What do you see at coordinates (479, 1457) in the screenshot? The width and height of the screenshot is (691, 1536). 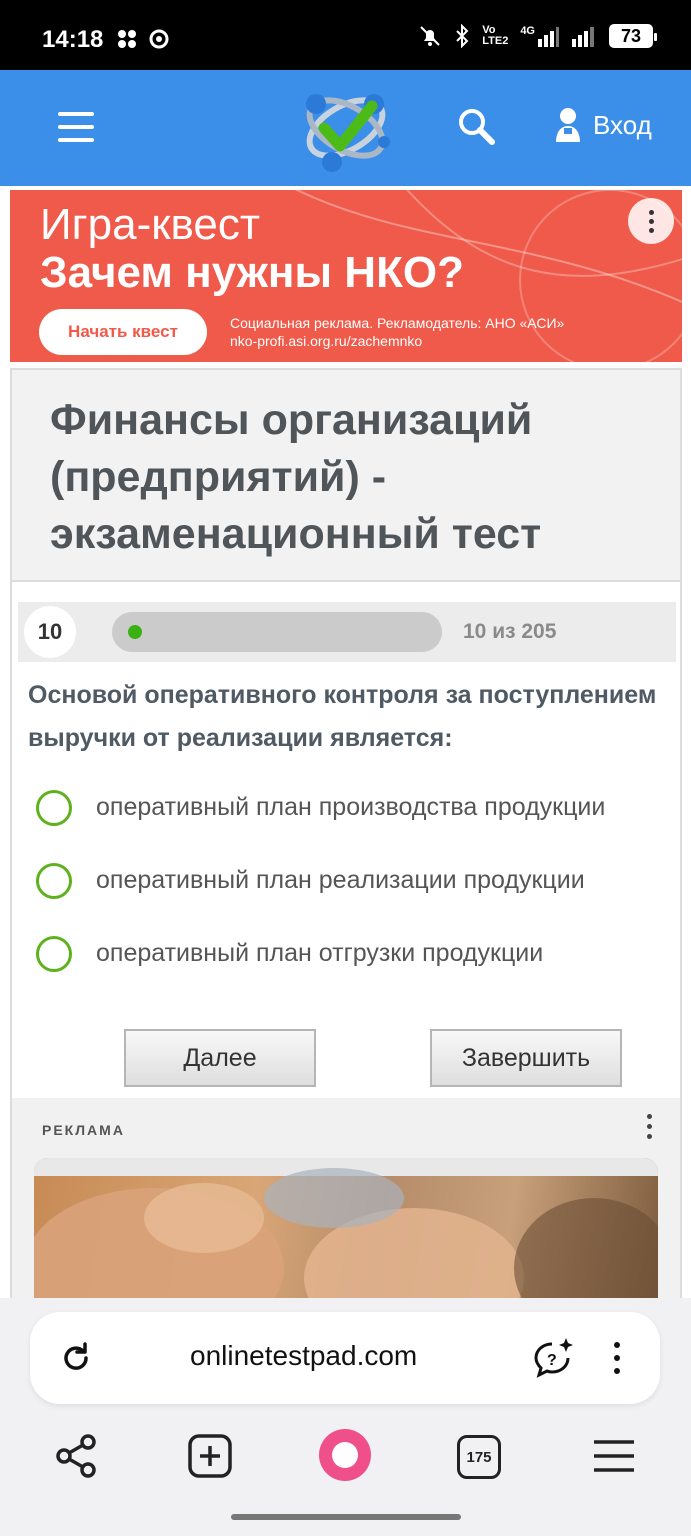 I see `tabs-counter: 175` at bounding box center [479, 1457].